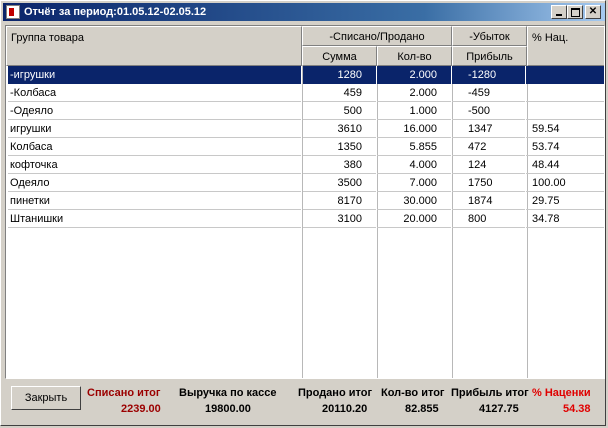 This screenshot has width=608, height=428. What do you see at coordinates (154, 219) in the screenshot?
I see `cell-name: Штанишки` at bounding box center [154, 219].